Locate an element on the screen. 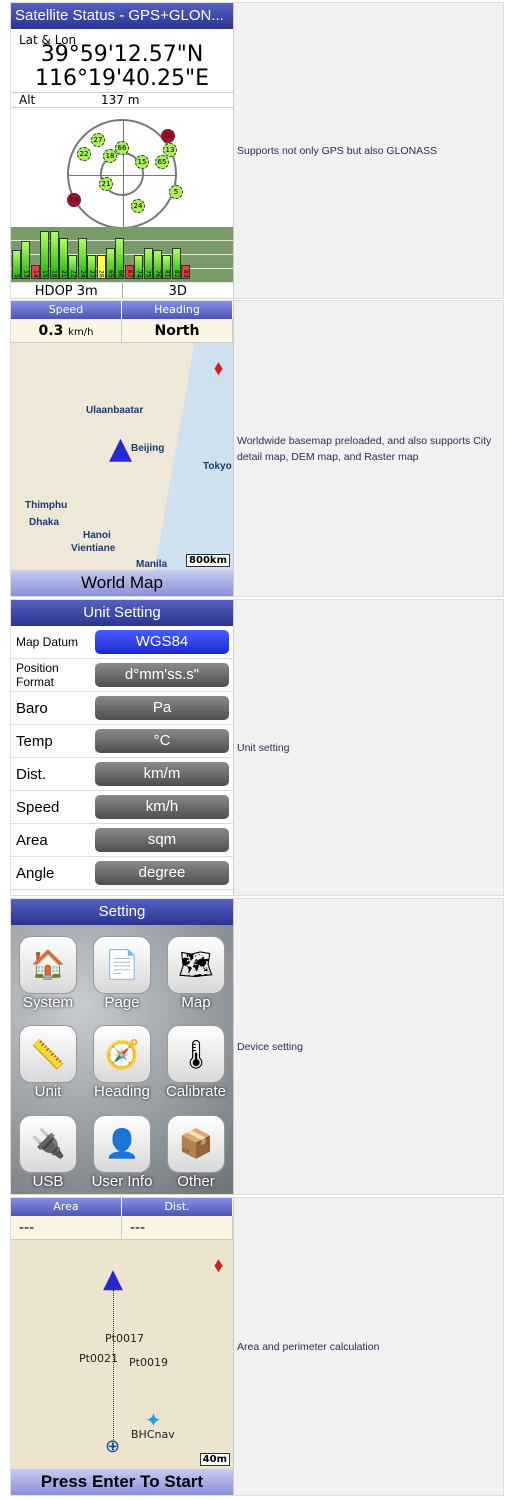 This screenshot has width=513, height=1500. unit-row: Angle degree is located at coordinates (122, 873).